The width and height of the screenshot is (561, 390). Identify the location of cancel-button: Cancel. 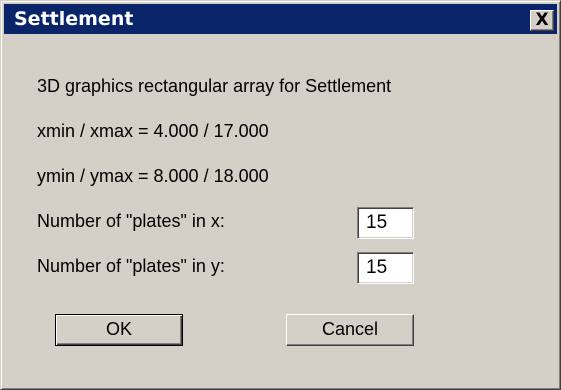
(350, 330).